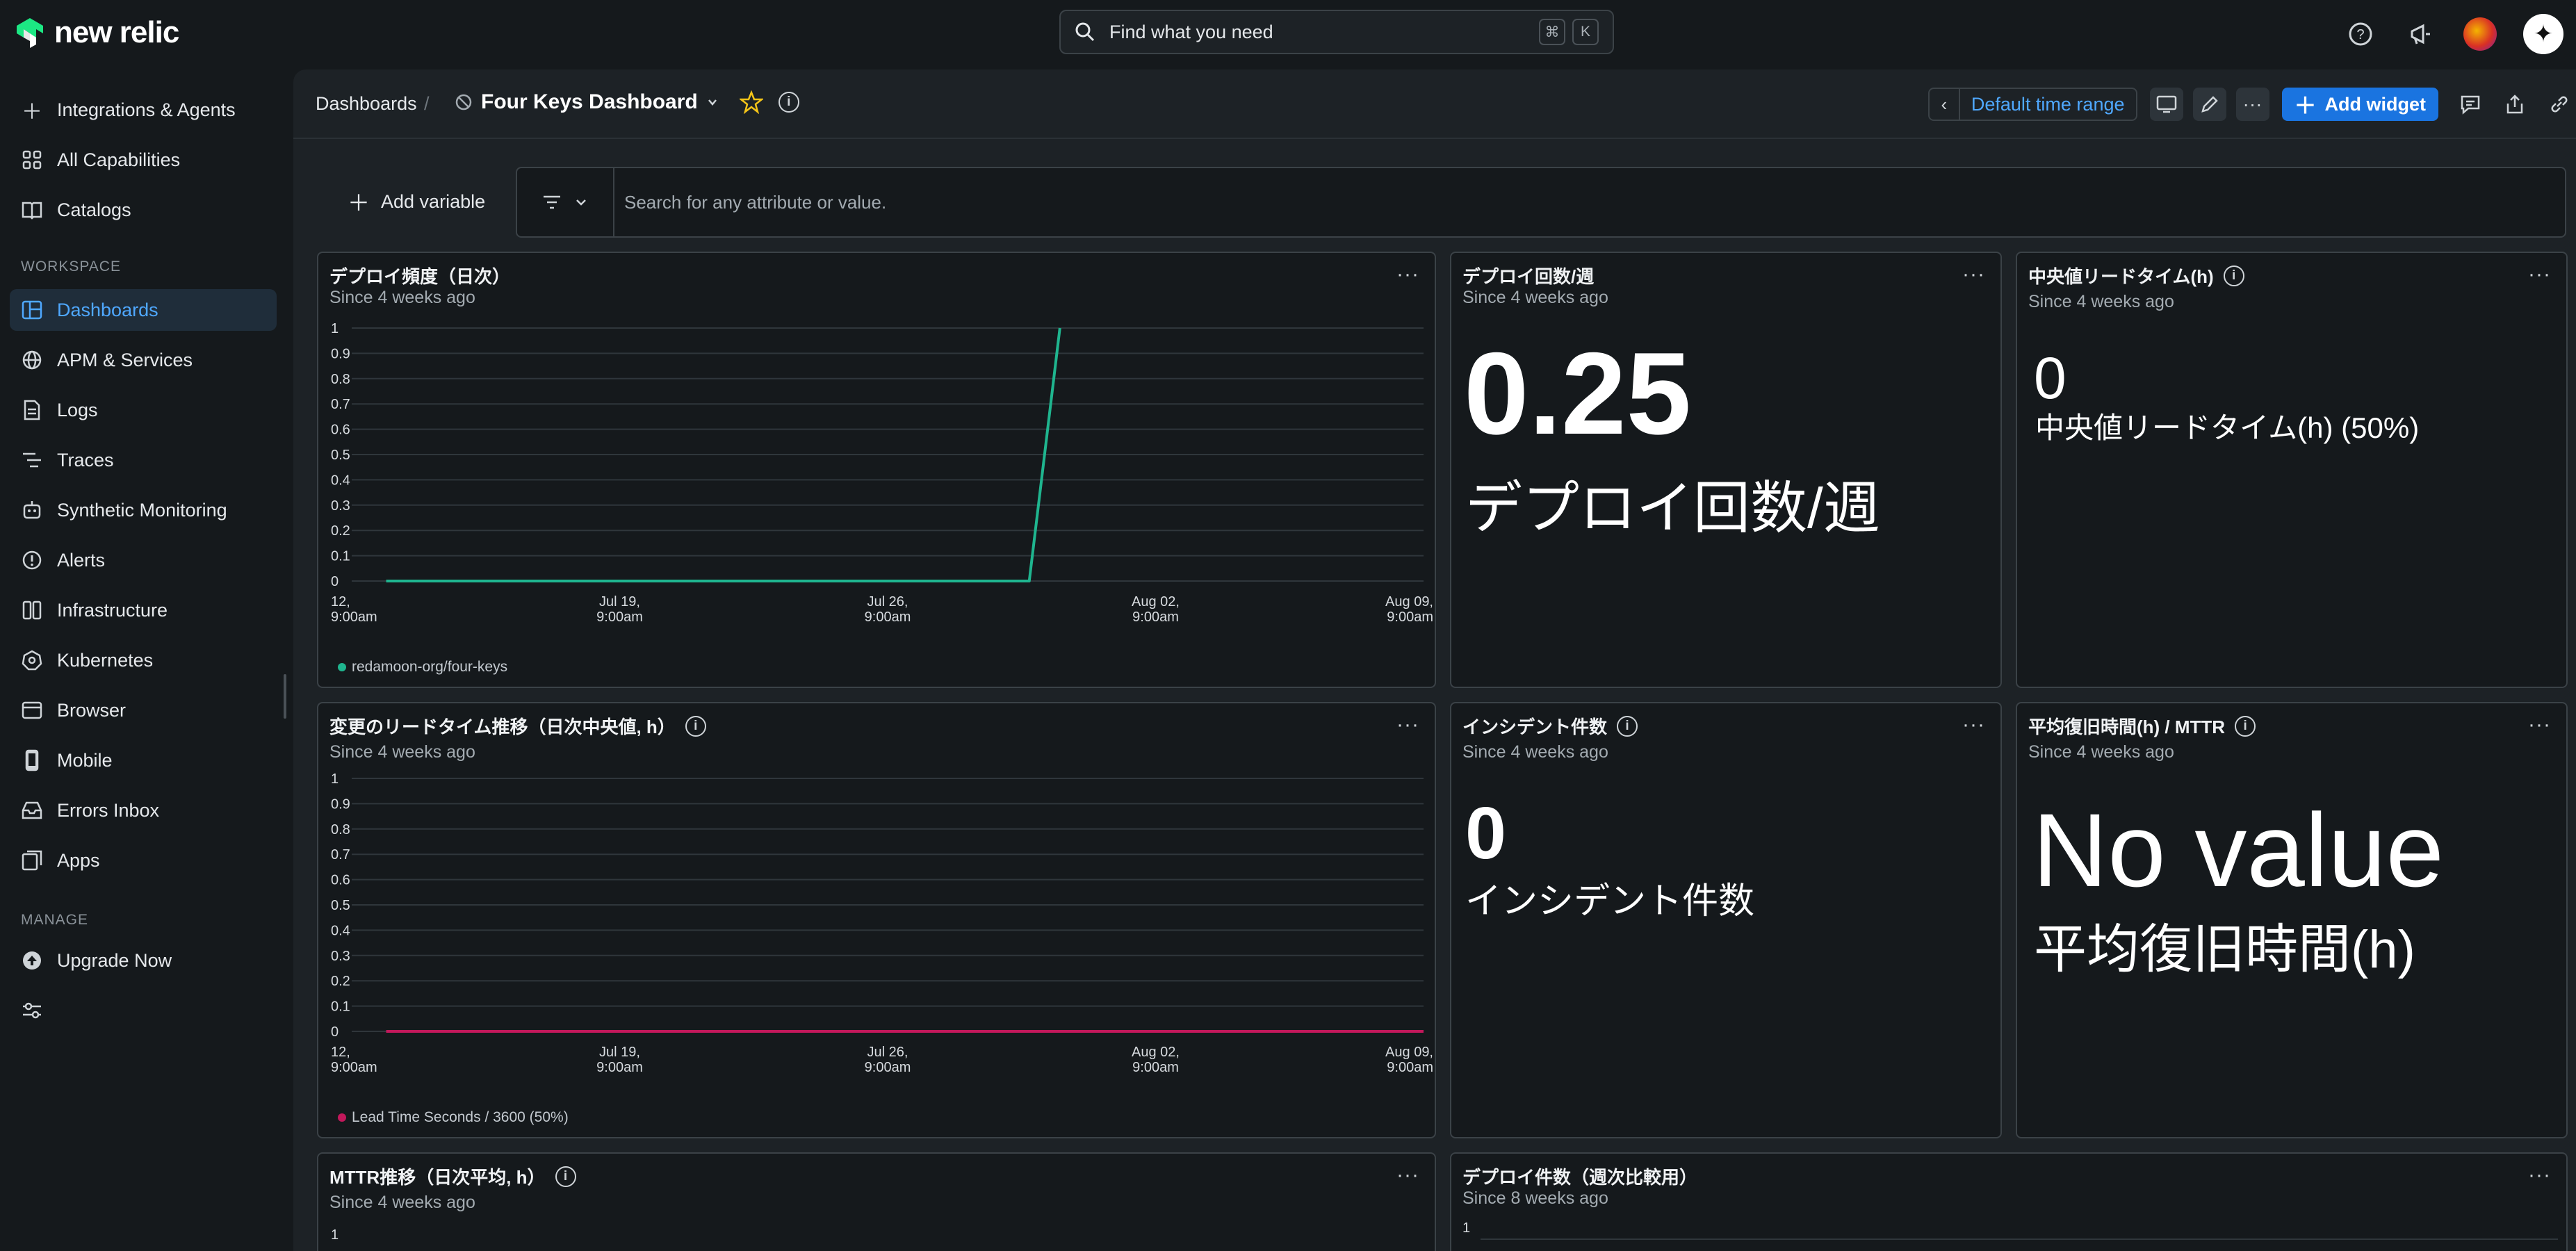 This screenshot has width=2576, height=1251. Describe the element at coordinates (2136, 275) in the screenshot. I see `widget-title: 中央値リードタイム(h) i` at that location.